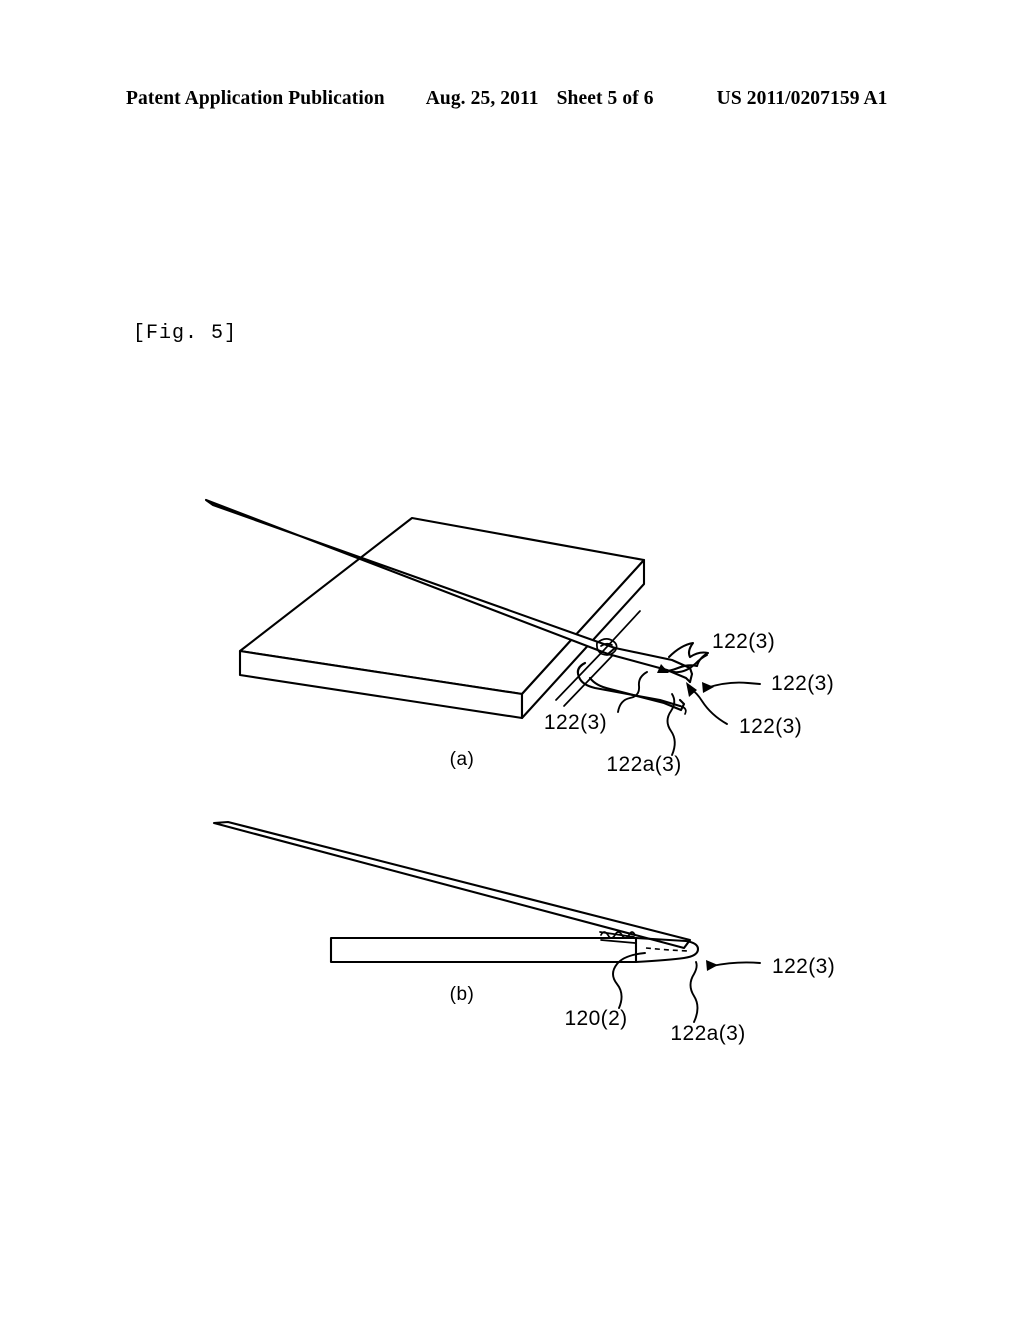 This screenshot has height=1320, width=1024. I want to click on panel-b-graphic: 122(3) 120(2) 122a(3) (b), so click(523, 932).